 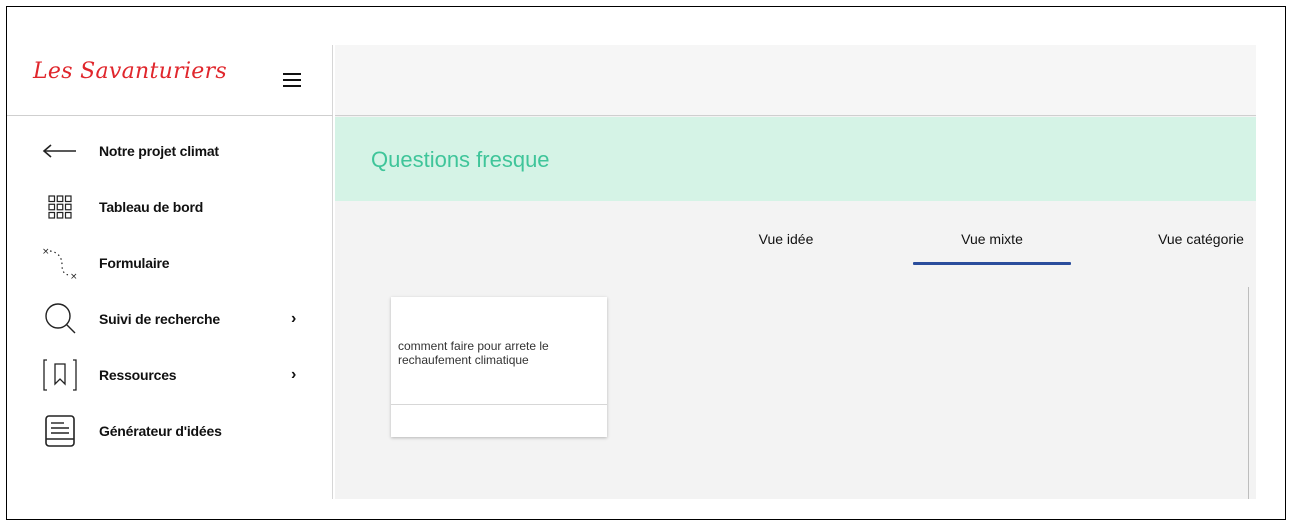 What do you see at coordinates (60, 207) in the screenshot?
I see `grid-icon` at bounding box center [60, 207].